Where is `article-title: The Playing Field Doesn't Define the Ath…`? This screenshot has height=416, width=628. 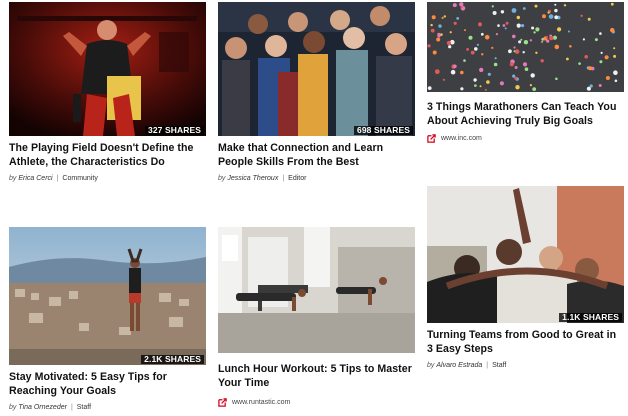 article-title: The Playing Field Doesn't Define the Ath… is located at coordinates (107, 155).